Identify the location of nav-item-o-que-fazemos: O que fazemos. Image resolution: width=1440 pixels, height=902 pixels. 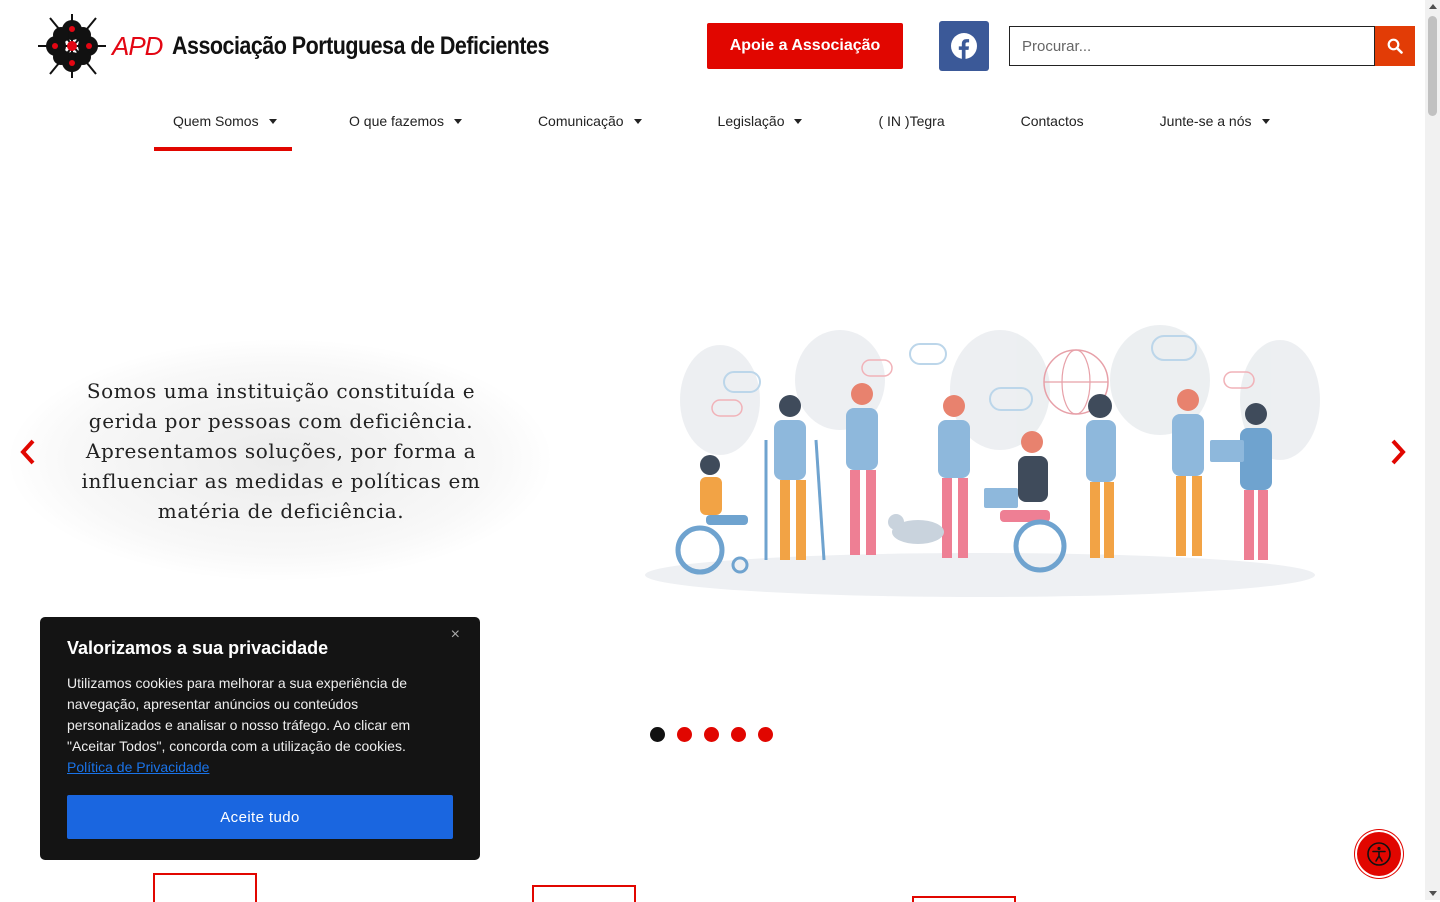
(405, 121).